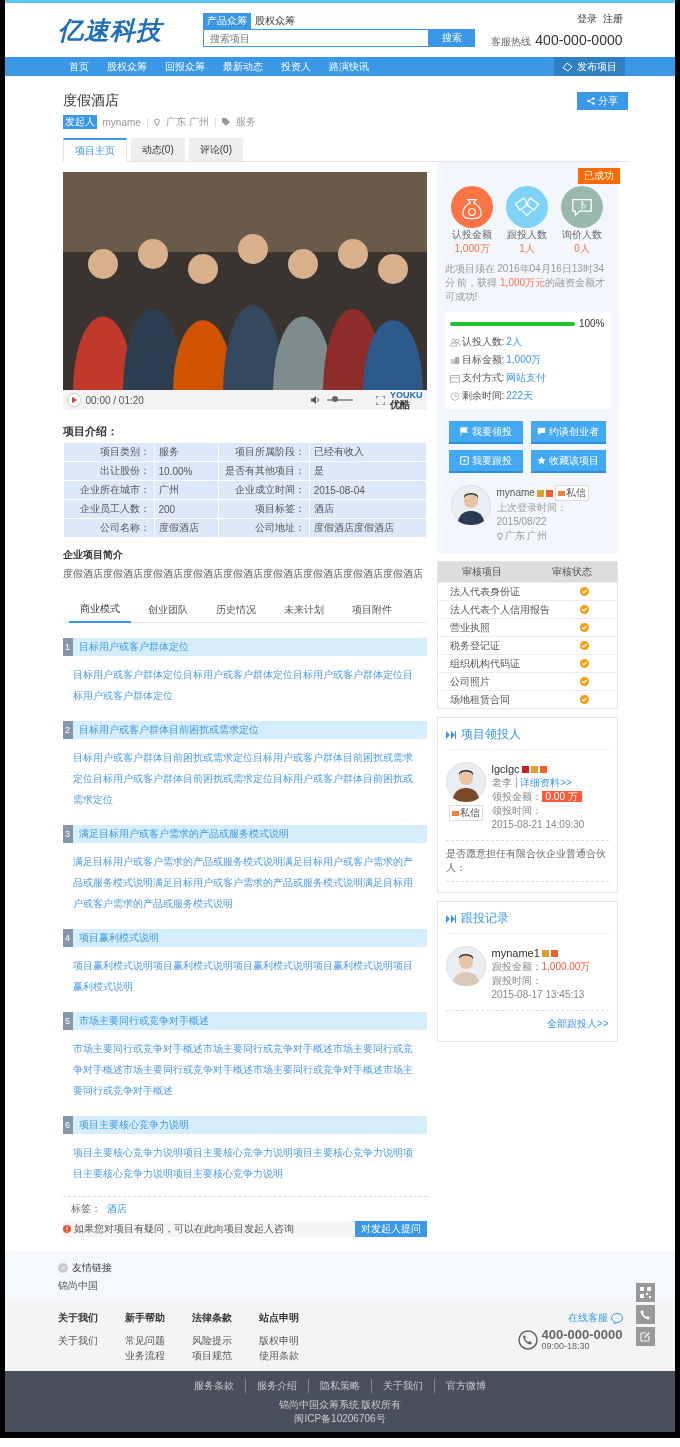  I want to click on footer-link: 业务流程, so click(158, 1355).